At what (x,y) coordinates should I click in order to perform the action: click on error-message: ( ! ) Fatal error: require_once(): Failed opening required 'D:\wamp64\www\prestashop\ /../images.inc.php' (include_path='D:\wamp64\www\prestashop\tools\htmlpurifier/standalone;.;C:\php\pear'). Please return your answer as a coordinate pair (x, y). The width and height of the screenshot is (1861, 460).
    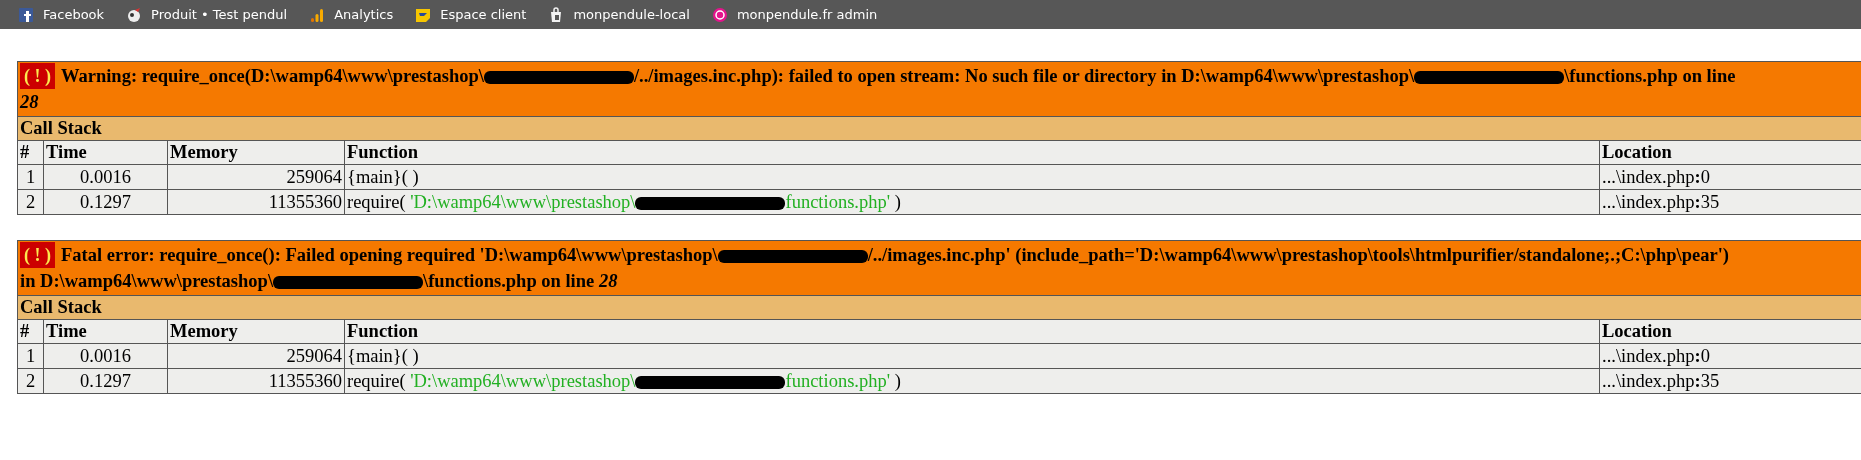
    Looking at the image, I should click on (940, 255).